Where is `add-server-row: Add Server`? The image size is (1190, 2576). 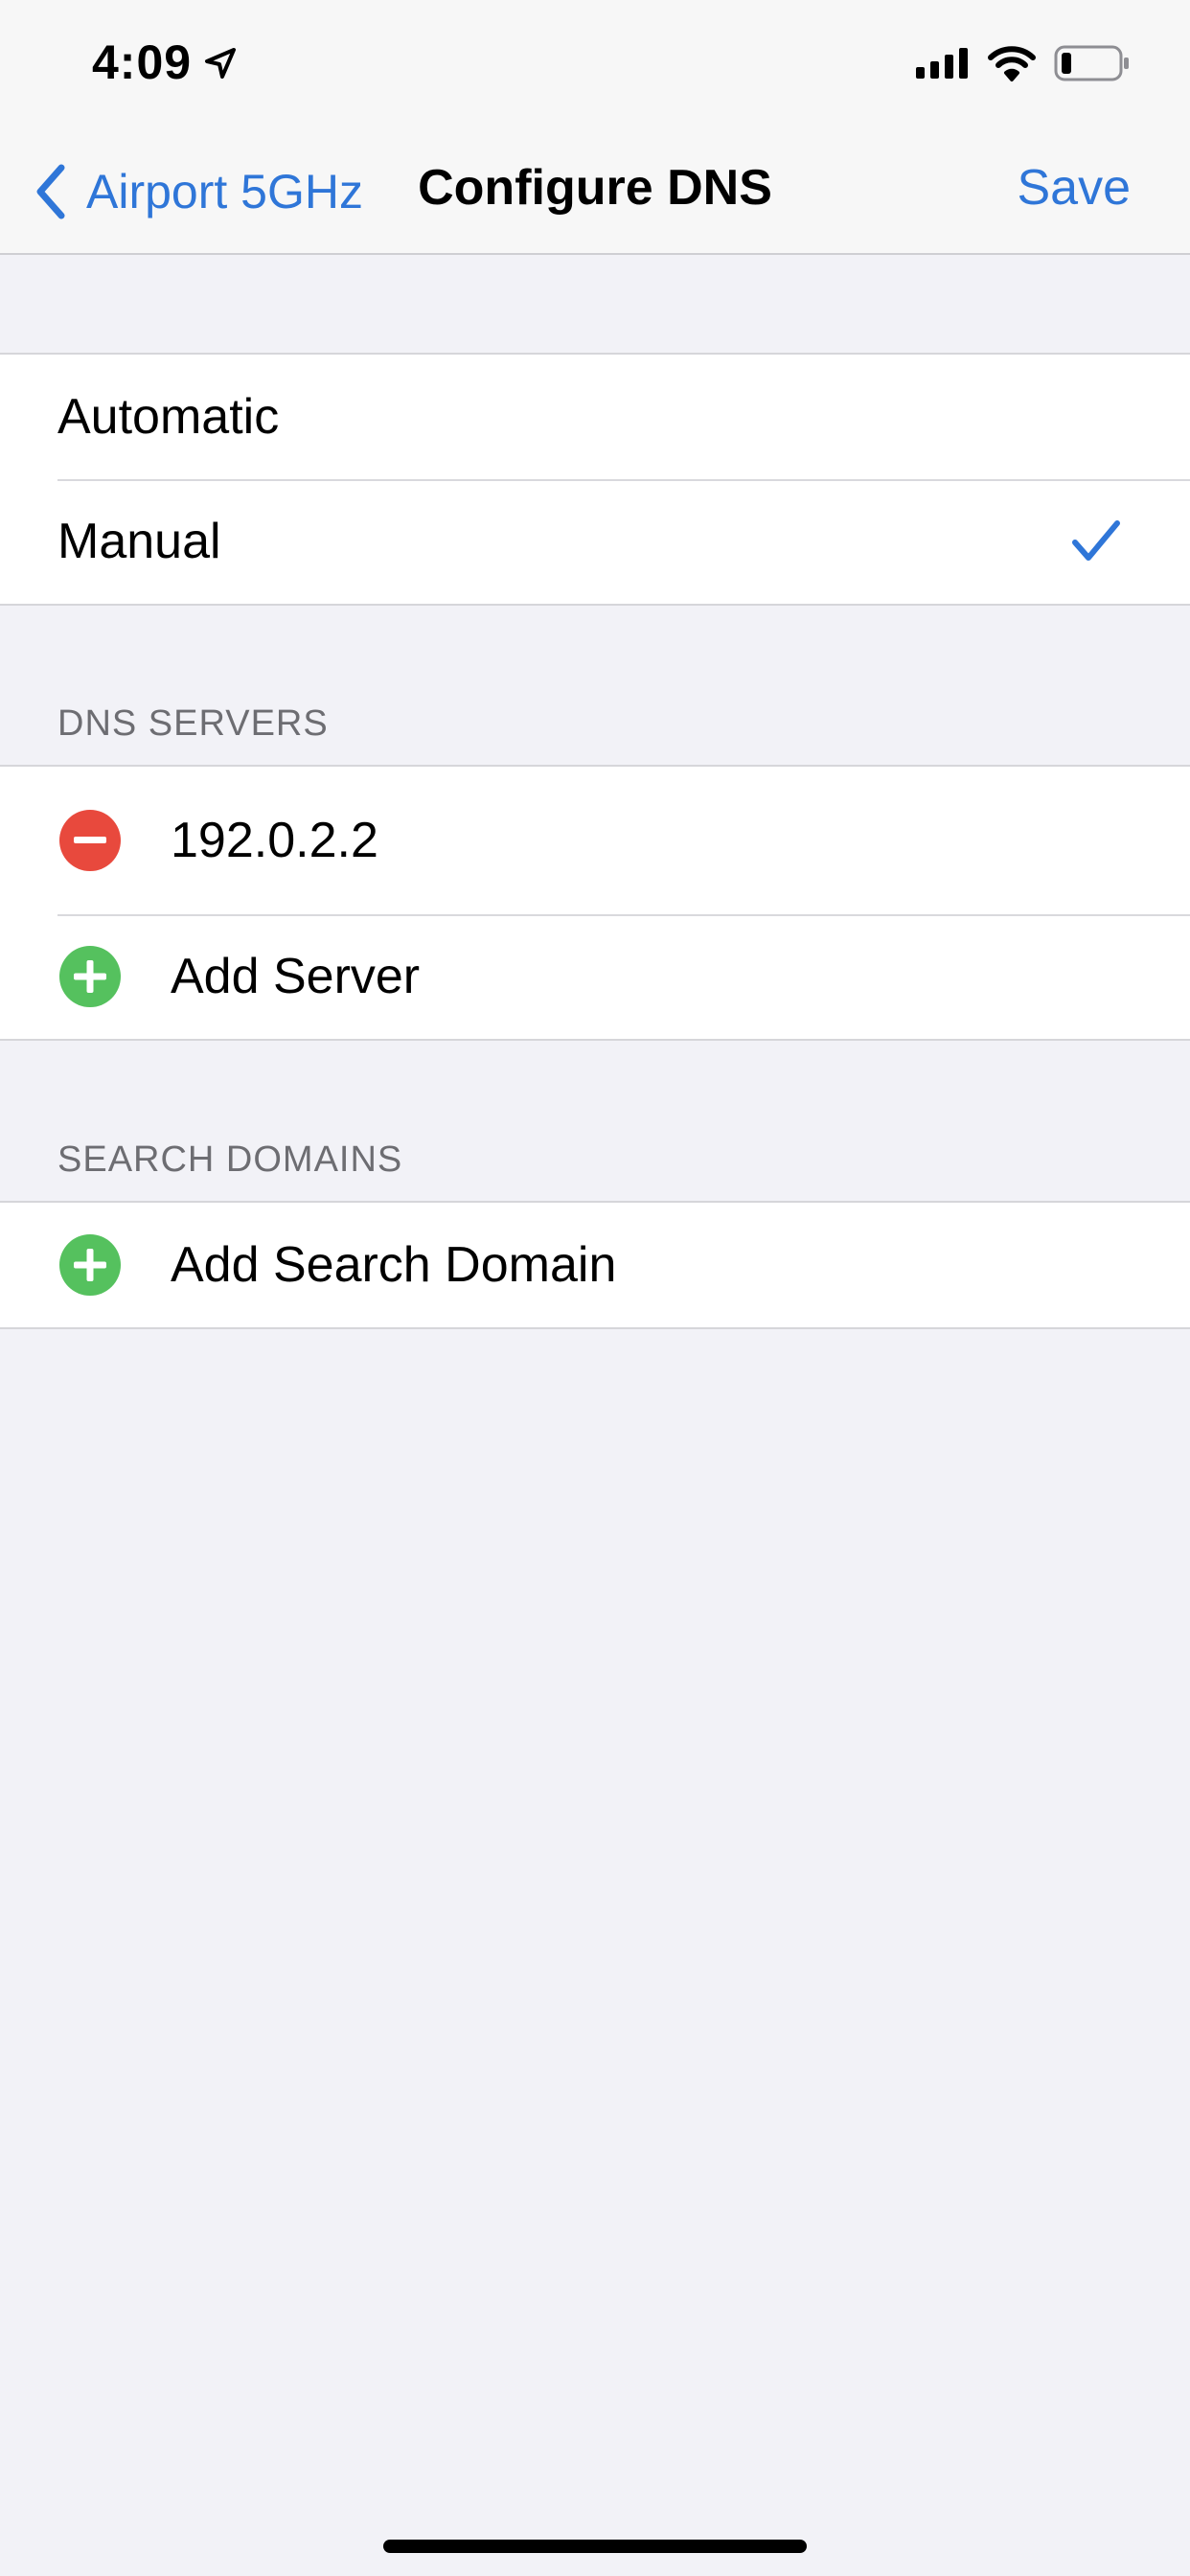
add-server-row: Add Server is located at coordinates (595, 976).